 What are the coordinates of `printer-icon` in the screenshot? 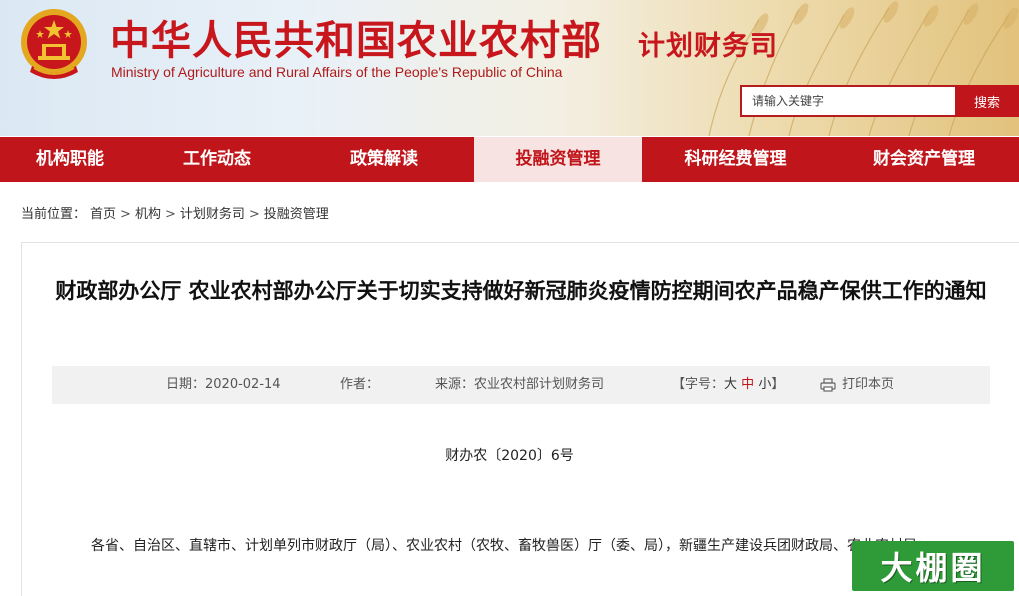 It's located at (828, 384).